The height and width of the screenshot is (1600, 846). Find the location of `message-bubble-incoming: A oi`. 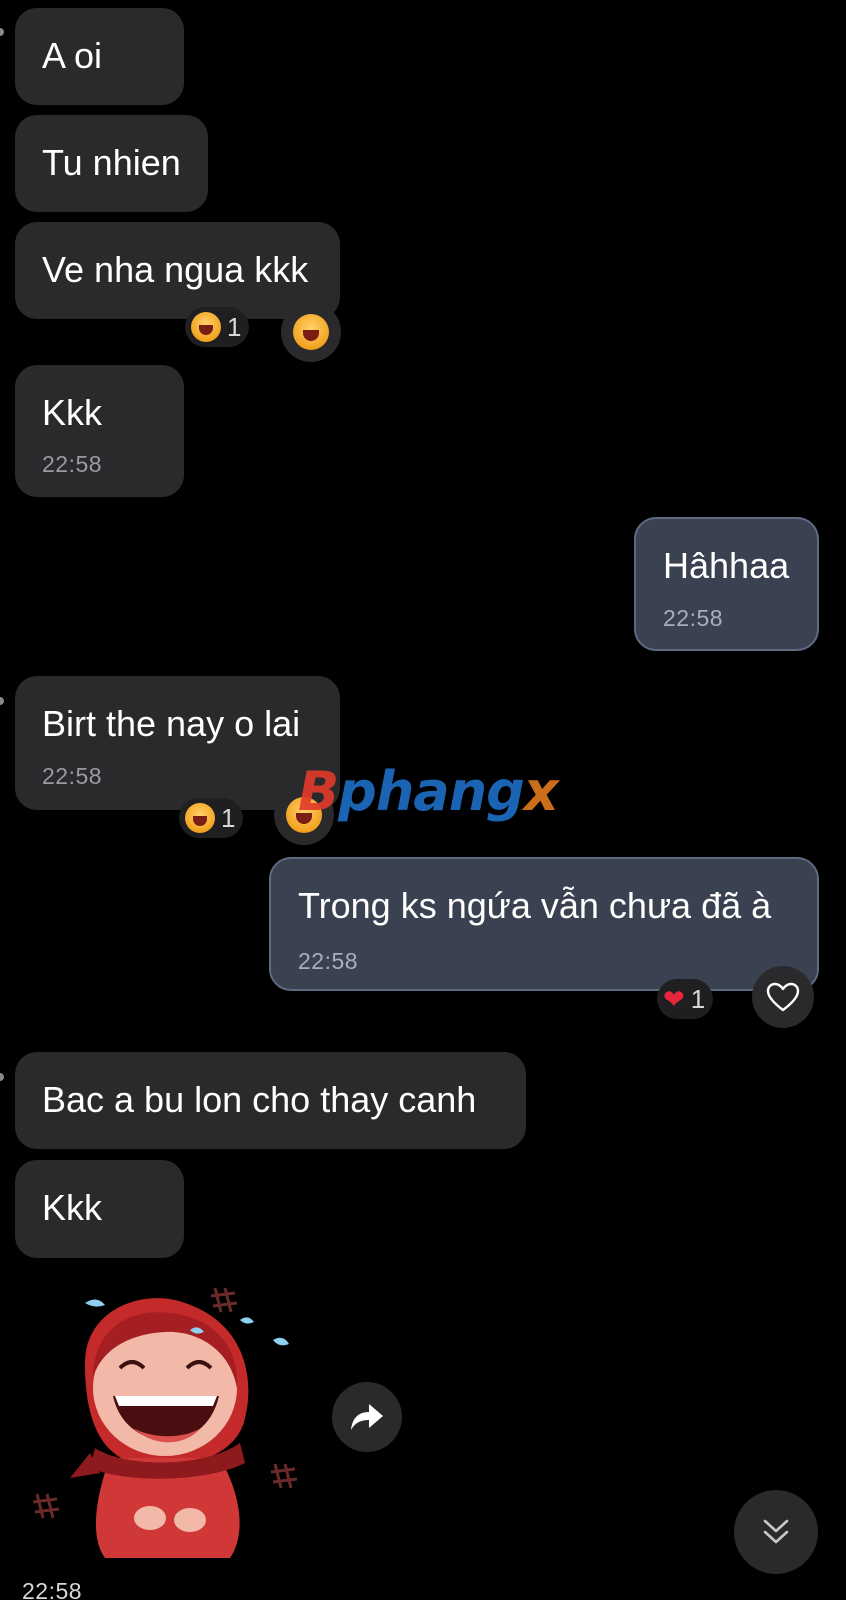

message-bubble-incoming: A oi is located at coordinates (99, 56).